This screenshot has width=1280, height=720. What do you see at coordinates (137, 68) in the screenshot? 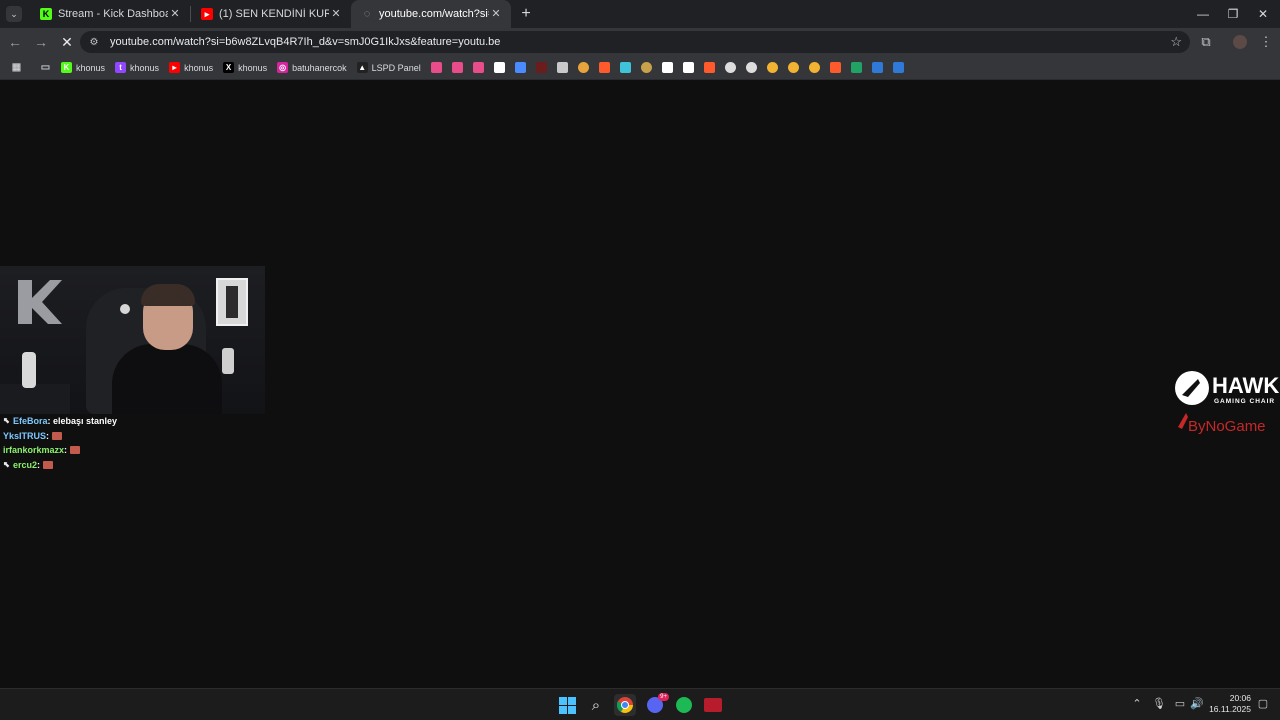
I see `bookmark-twitch: t khonus` at bounding box center [137, 68].